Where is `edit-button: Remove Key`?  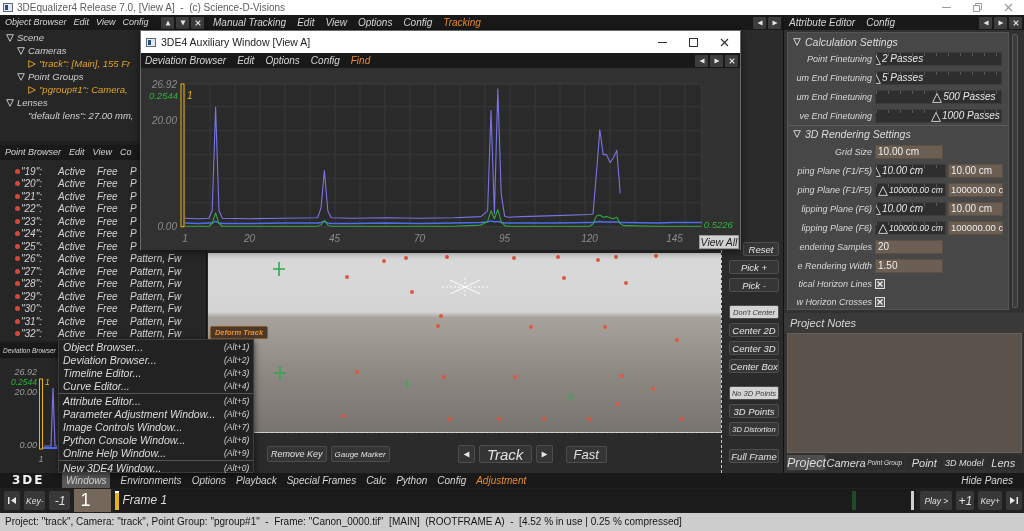 edit-button: Remove Key is located at coordinates (297, 454).